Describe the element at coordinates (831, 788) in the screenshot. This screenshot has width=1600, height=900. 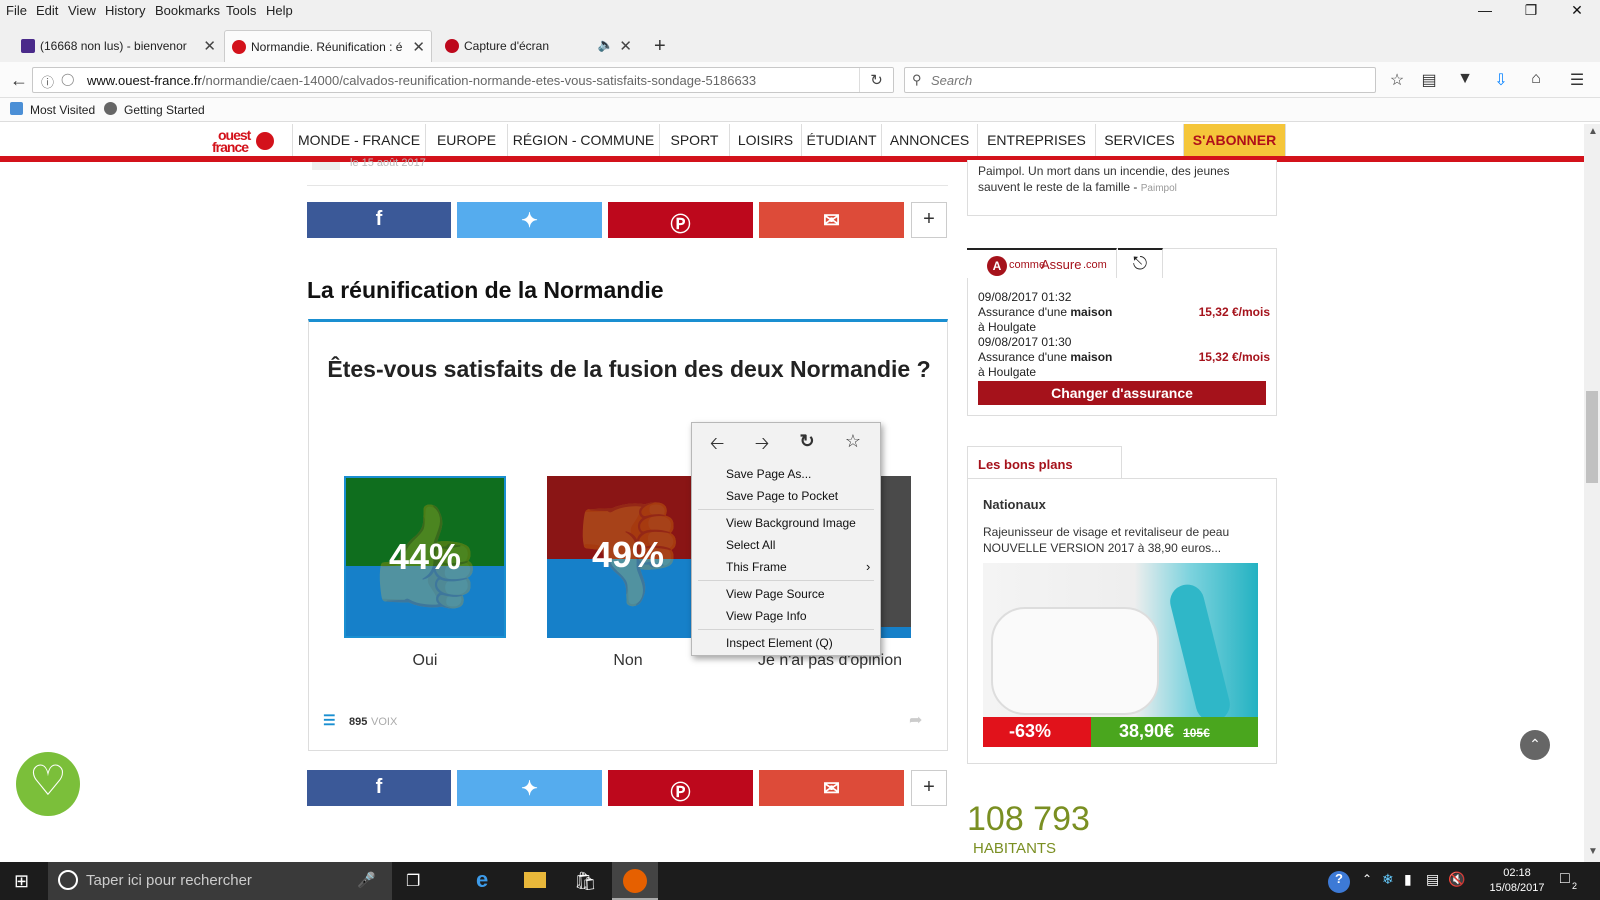
I see `email-share-button-bottom: ✉` at that location.